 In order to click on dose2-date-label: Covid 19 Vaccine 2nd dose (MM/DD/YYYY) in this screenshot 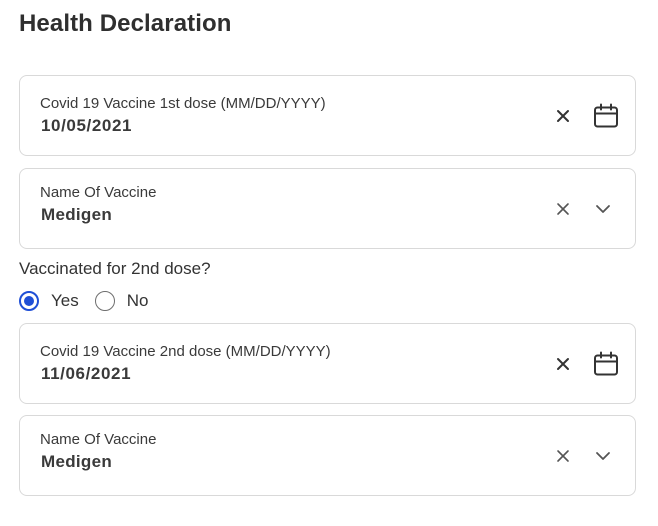, I will do `click(185, 351)`.